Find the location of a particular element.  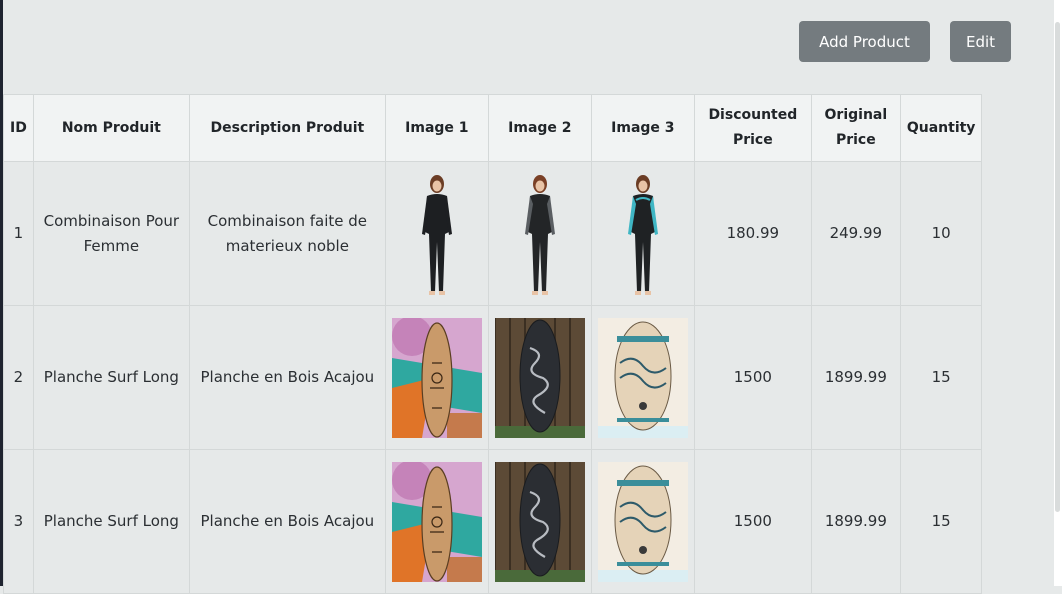

cell-discounted-price: 180.99 is located at coordinates (752, 233).